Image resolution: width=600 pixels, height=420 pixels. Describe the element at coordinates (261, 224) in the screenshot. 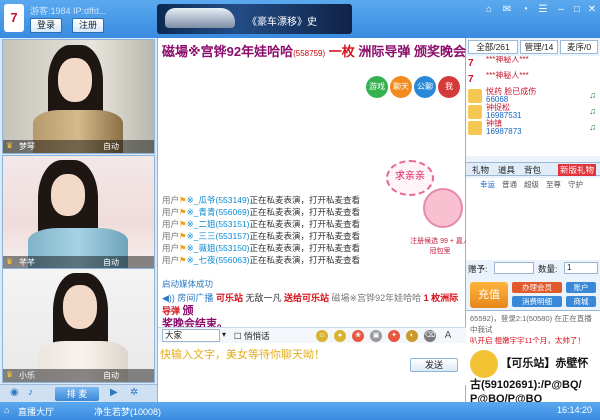

I see `list-item: 用户⚑※_二姐(553151)正在私麦表演，打开私麦查看` at that location.